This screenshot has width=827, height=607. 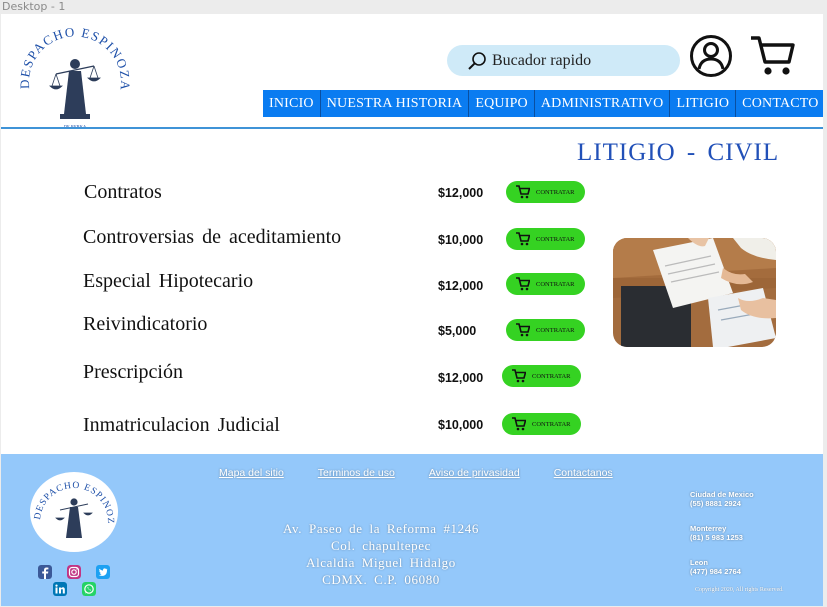 I want to click on frame-label: Desktop - 1, so click(x=34, y=6).